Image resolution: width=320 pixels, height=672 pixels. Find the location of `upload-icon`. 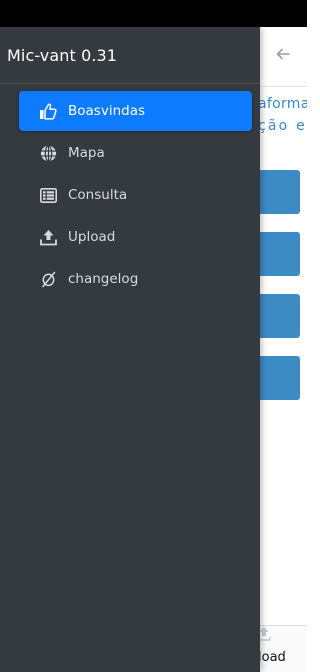

upload-icon is located at coordinates (48, 237).